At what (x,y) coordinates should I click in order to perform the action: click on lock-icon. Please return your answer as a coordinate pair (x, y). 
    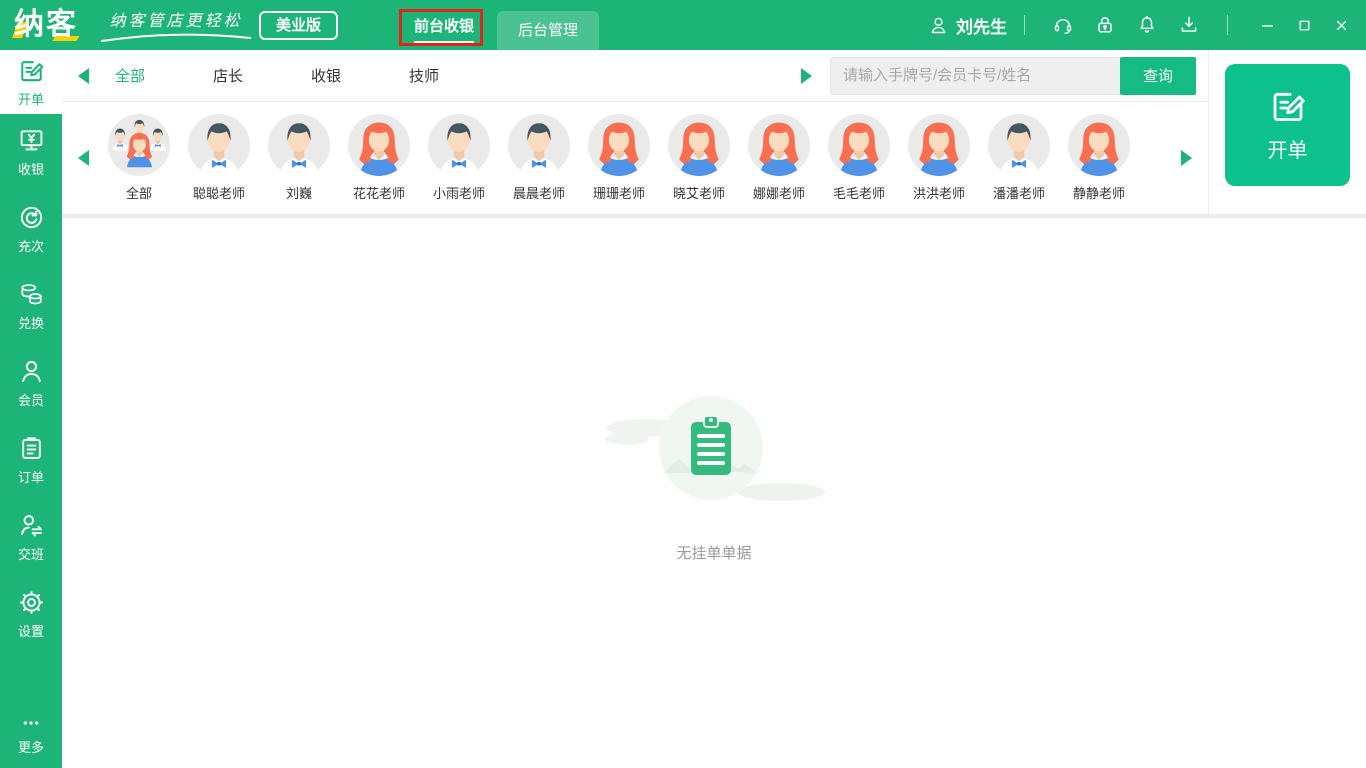
    Looking at the image, I should click on (1105, 25).